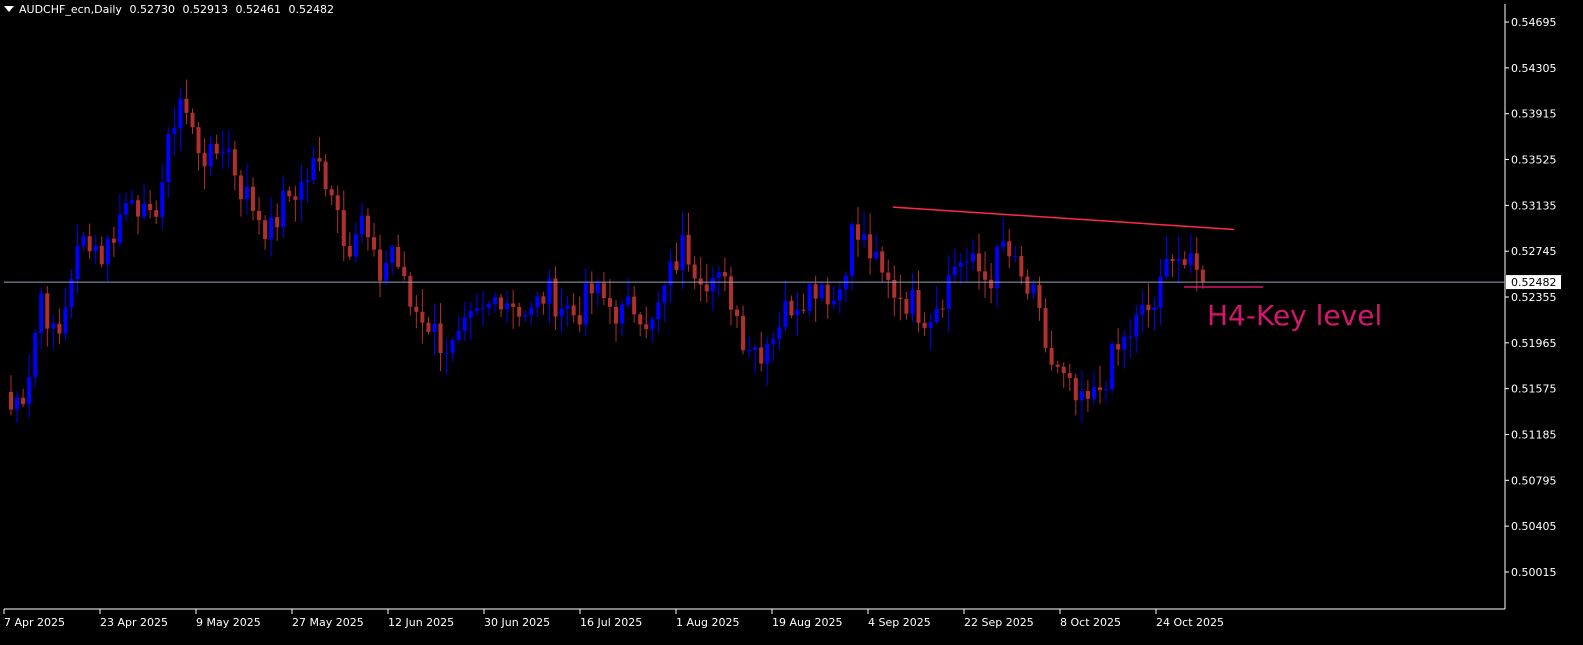 The image size is (1583, 645). I want to click on price-tick-label: 0.51965, so click(1534, 343).